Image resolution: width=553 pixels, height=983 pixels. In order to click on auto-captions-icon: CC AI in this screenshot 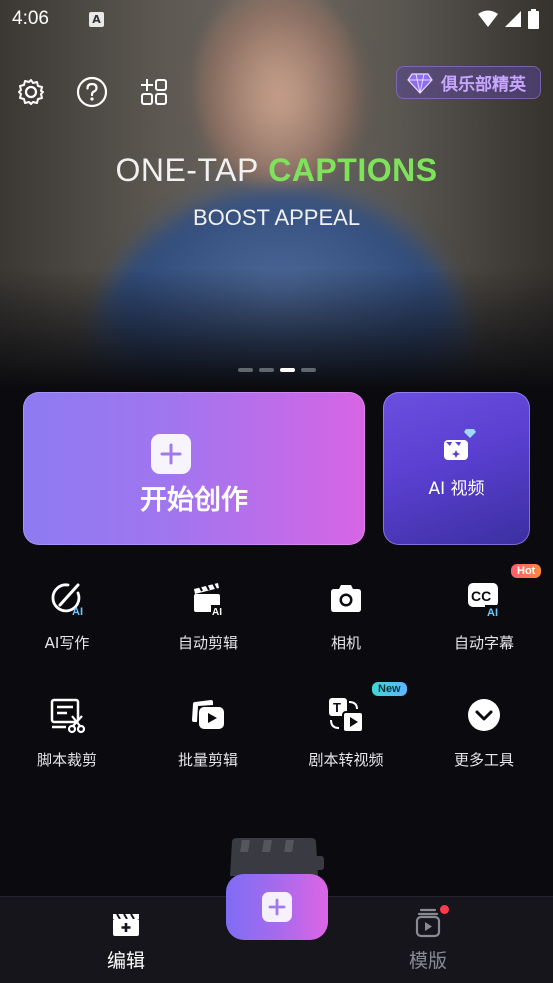, I will do `click(484, 598)`.